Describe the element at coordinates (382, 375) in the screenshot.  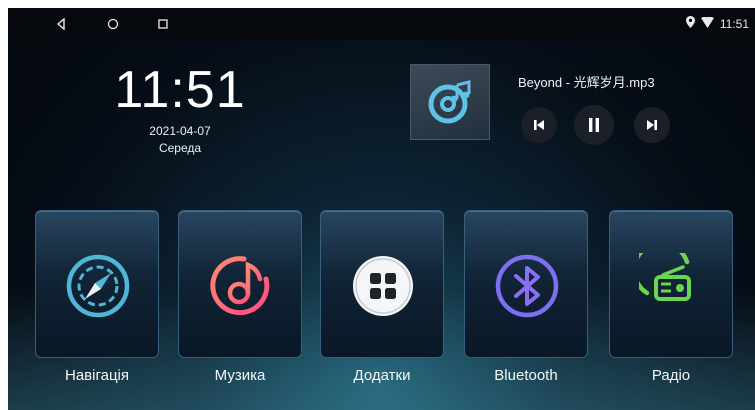
I see `app-label-apps: Додатки` at that location.